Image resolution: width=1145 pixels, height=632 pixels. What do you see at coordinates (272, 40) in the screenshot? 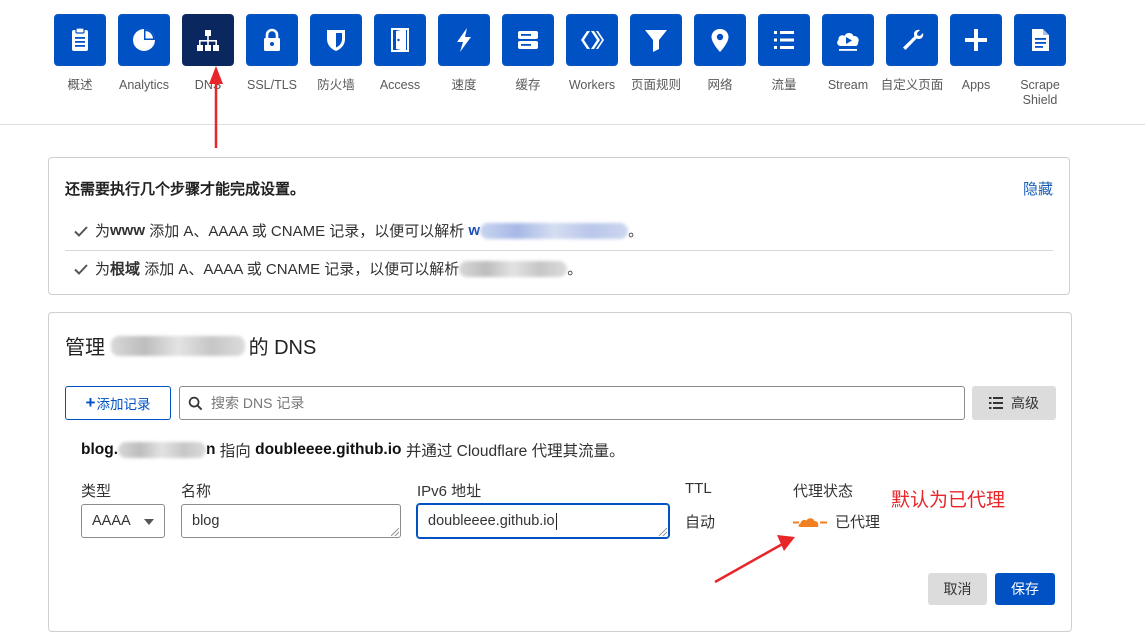
I see `lock-icon` at bounding box center [272, 40].